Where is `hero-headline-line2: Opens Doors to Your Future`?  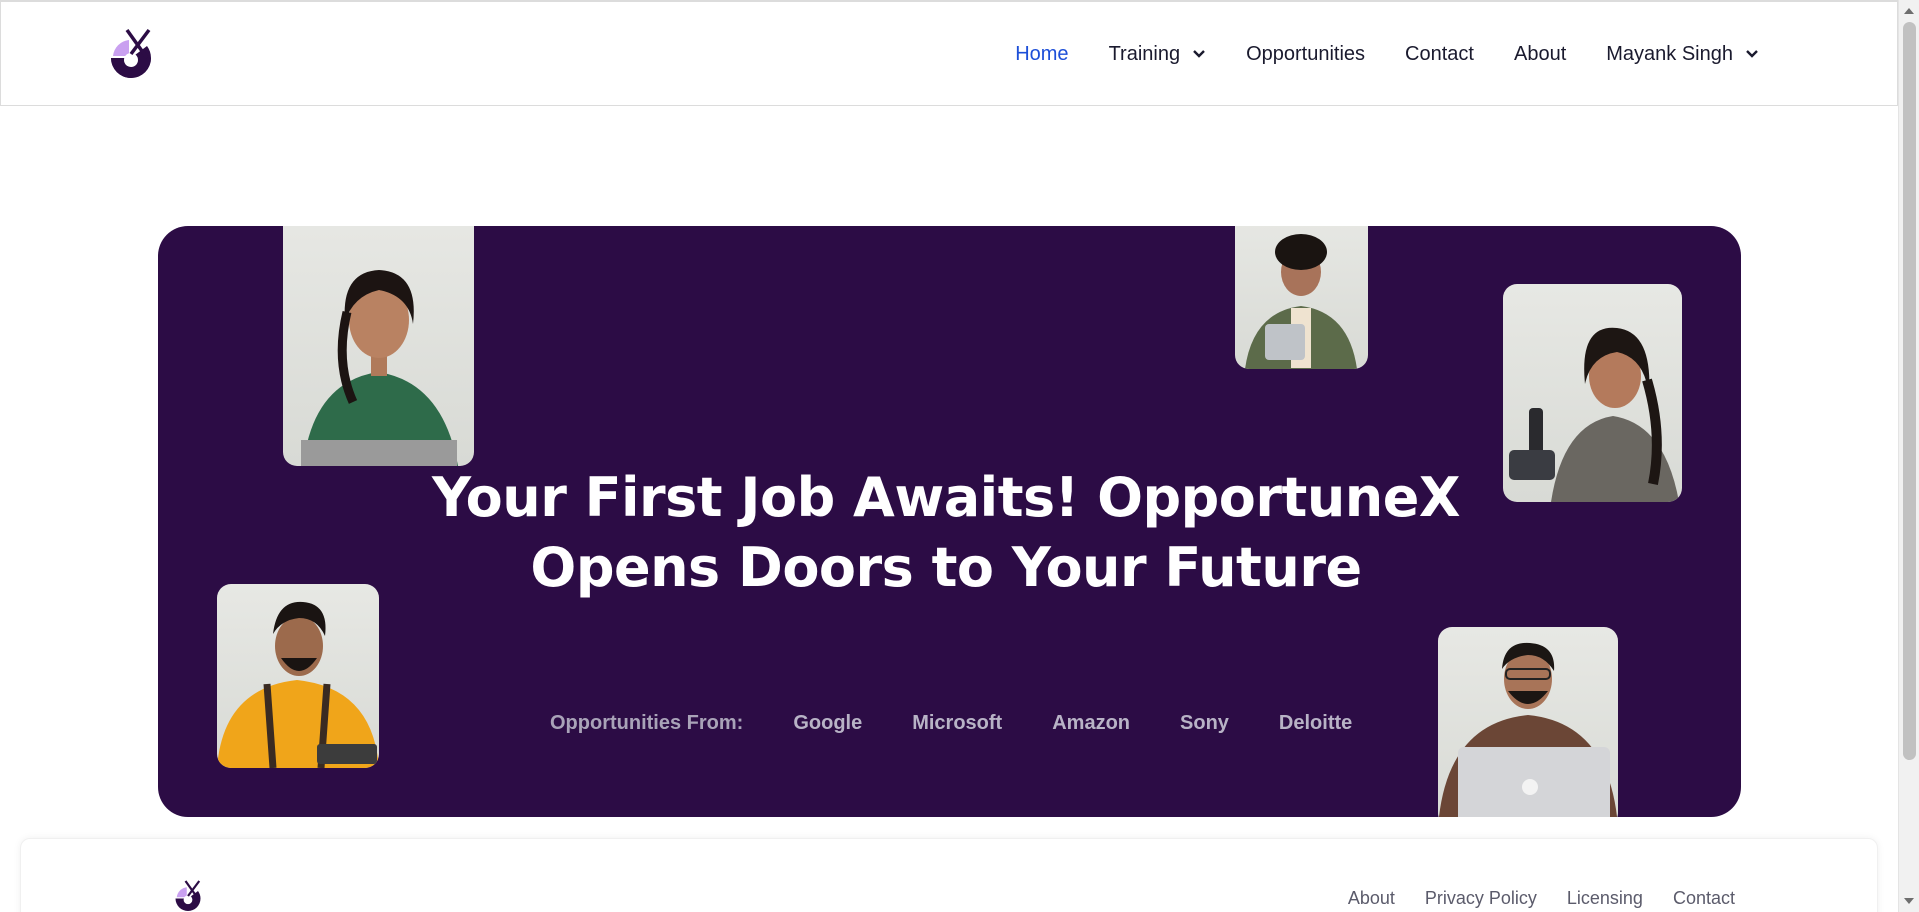
hero-headline-line2: Opens Doors to Your Future is located at coordinates (946, 567).